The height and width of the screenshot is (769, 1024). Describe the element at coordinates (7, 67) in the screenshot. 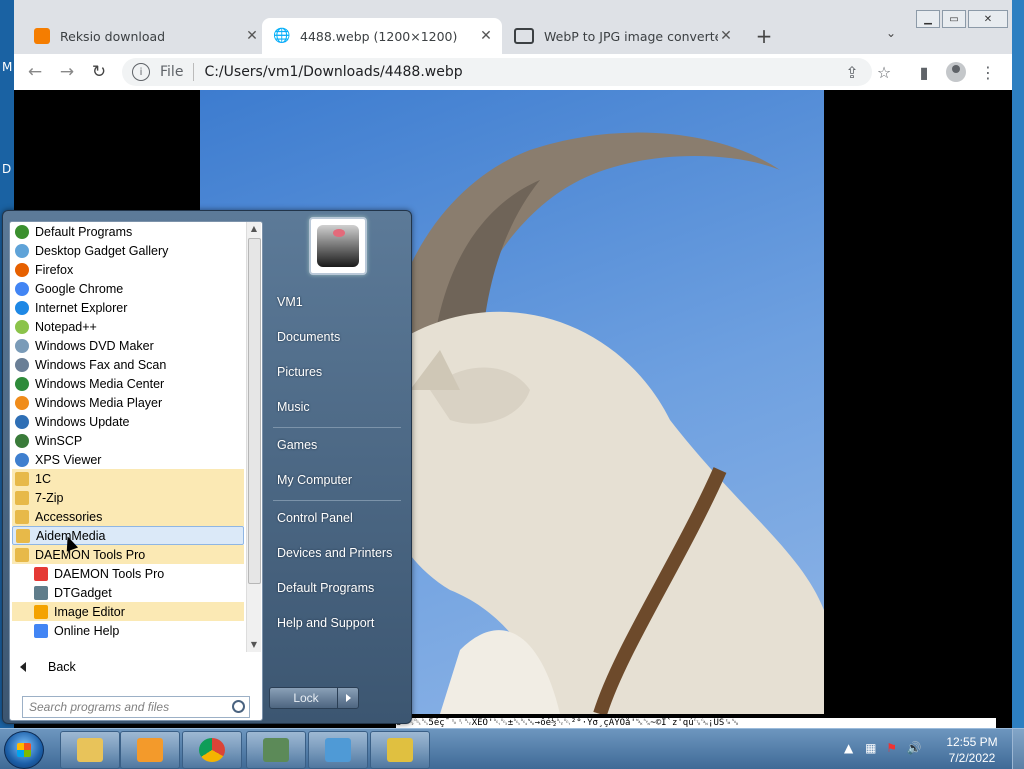

I see `desktop-icon-label: M` at that location.